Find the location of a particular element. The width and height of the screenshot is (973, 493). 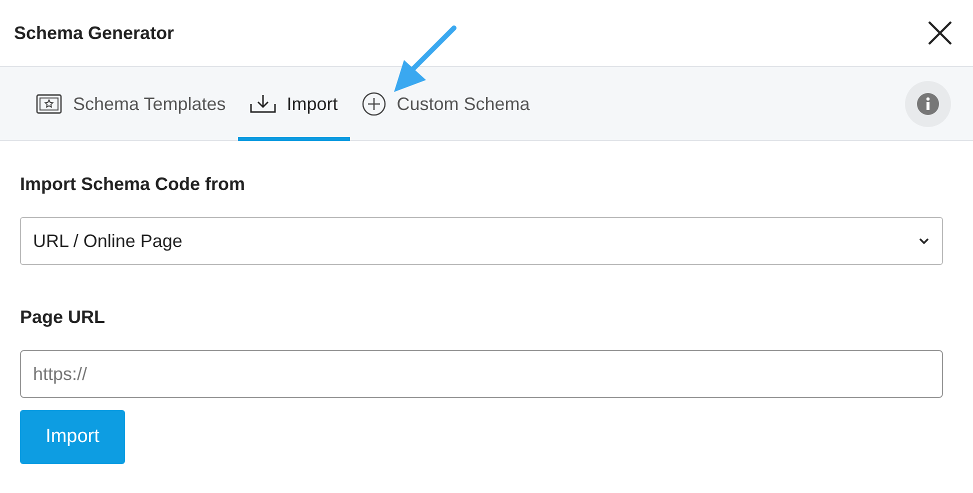

close-button is located at coordinates (940, 33).